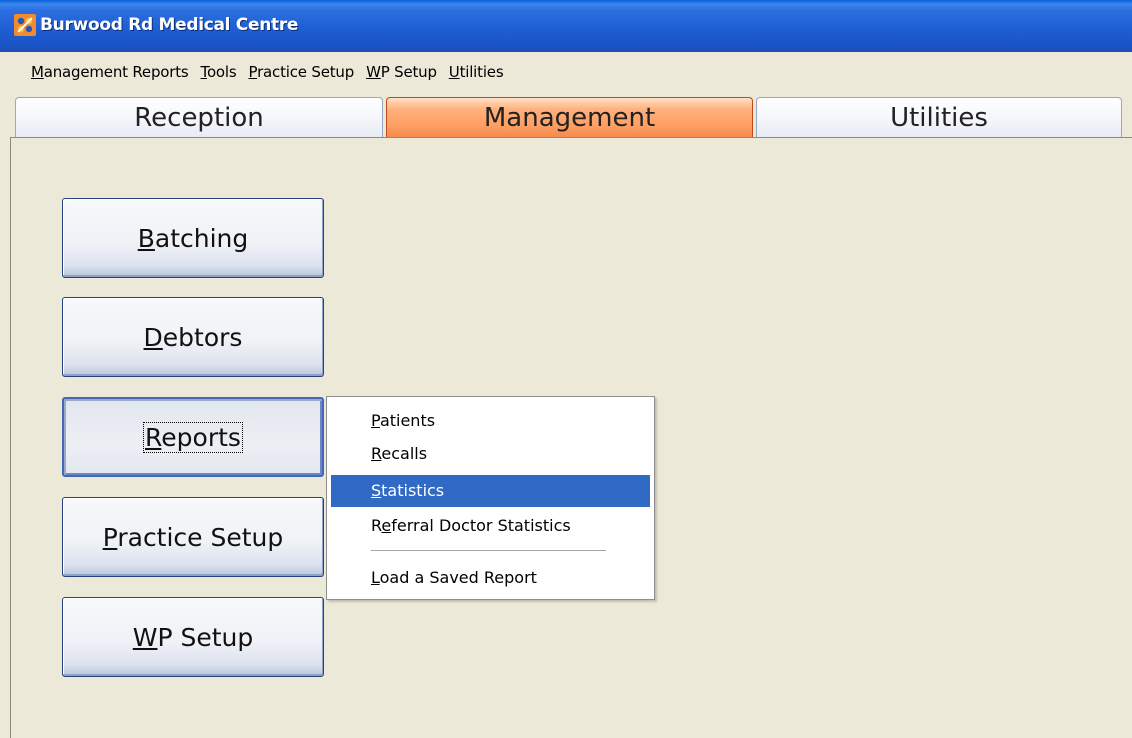  I want to click on menu-wp-setup: WP Setup, so click(401, 72).